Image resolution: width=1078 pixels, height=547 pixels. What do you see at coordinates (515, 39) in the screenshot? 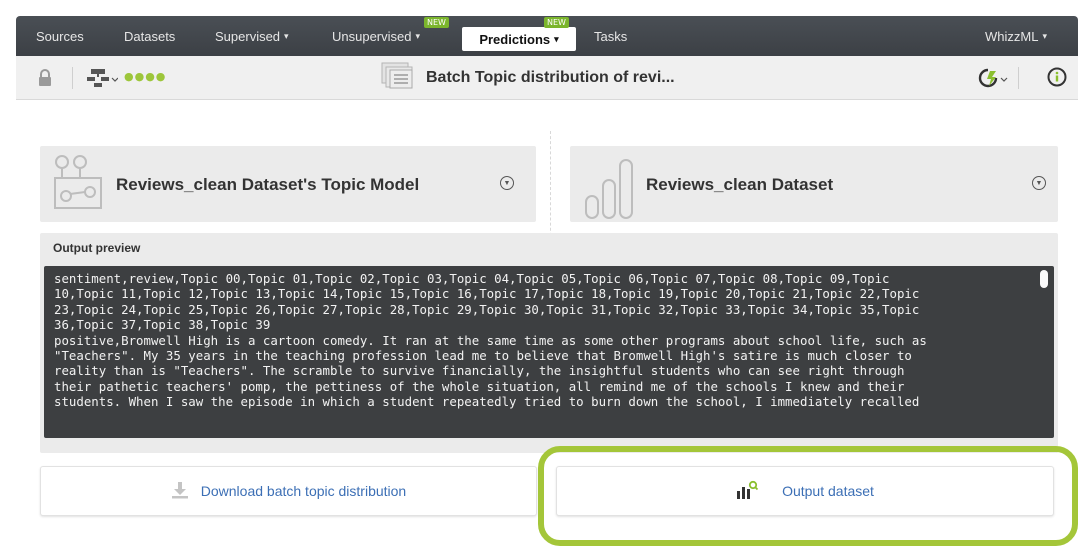
I see `nav-predictions-label: Predictions` at bounding box center [515, 39].